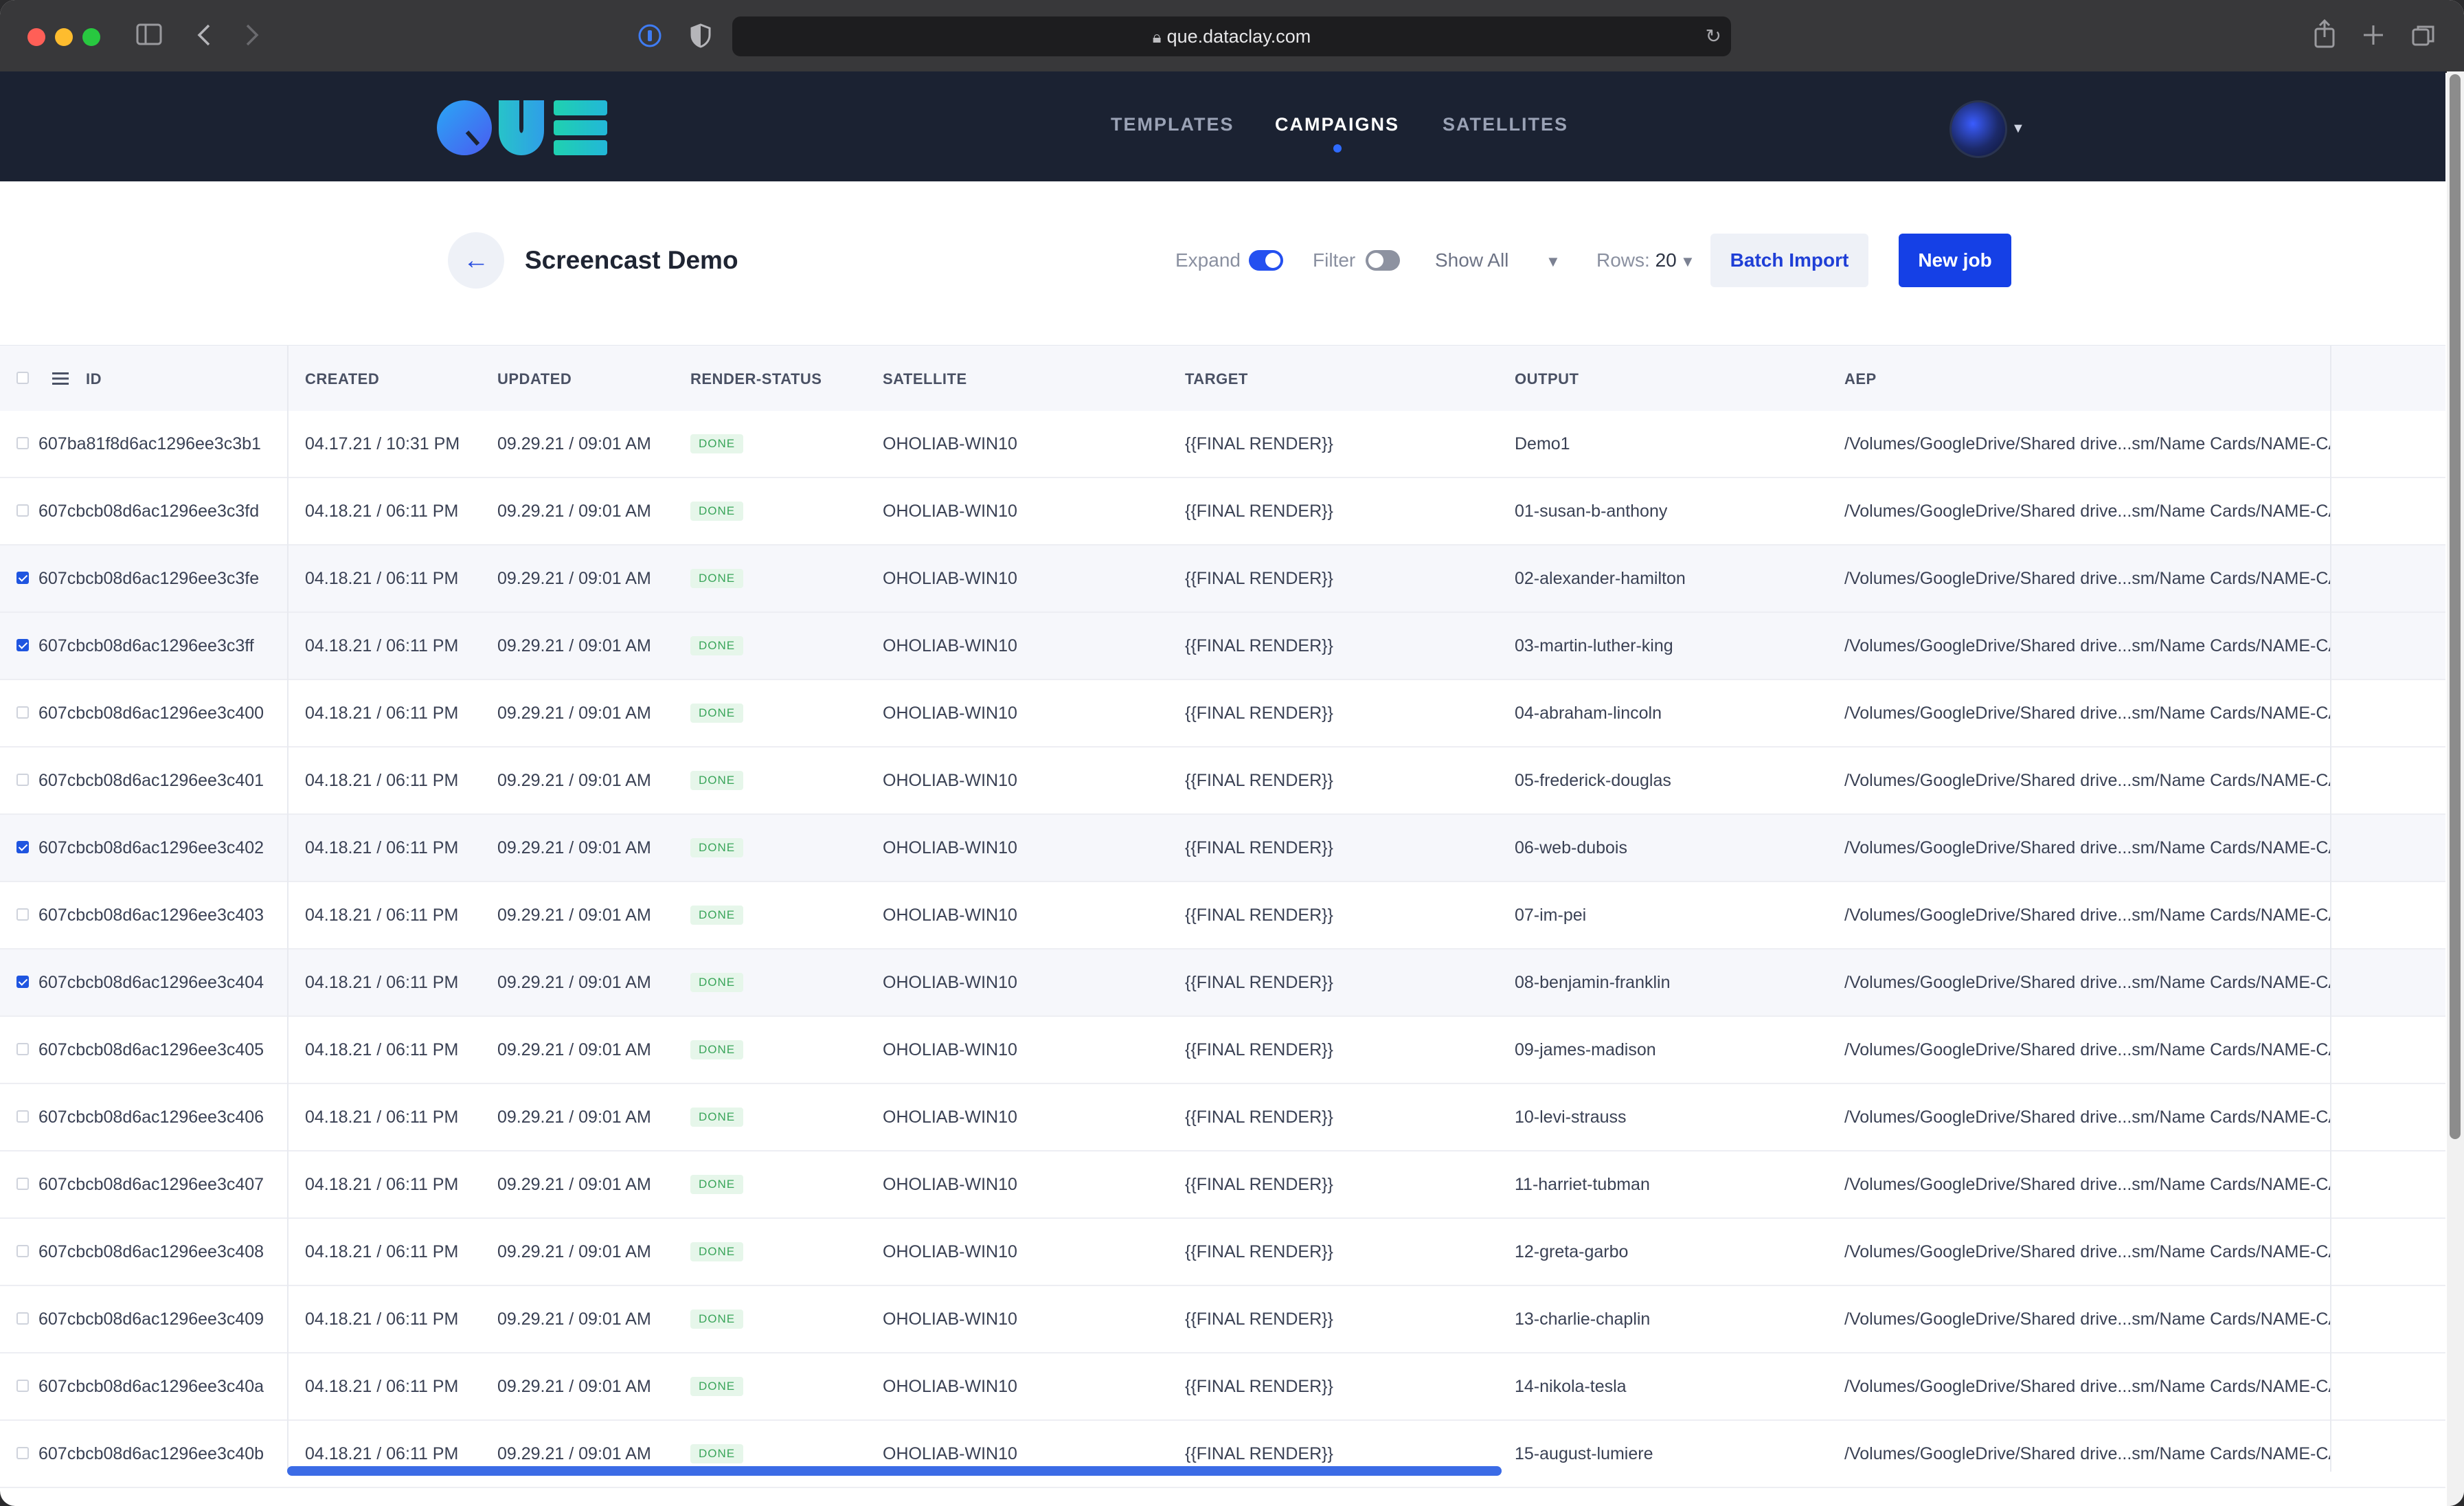 The image size is (2464, 1506). I want to click on close-window-button, so click(36, 37).